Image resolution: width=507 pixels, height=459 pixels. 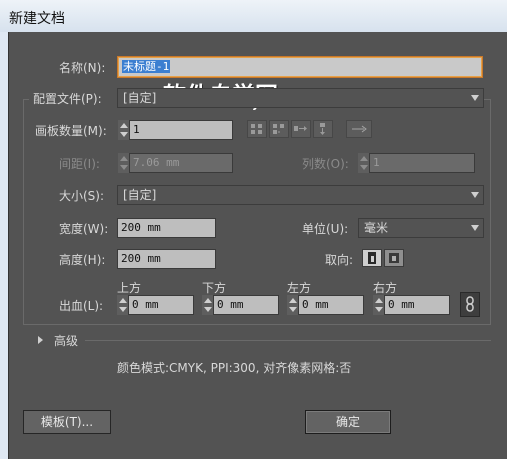 What do you see at coordinates (161, 305) in the screenshot?
I see `bleed-top-input: 0 mm` at bounding box center [161, 305].